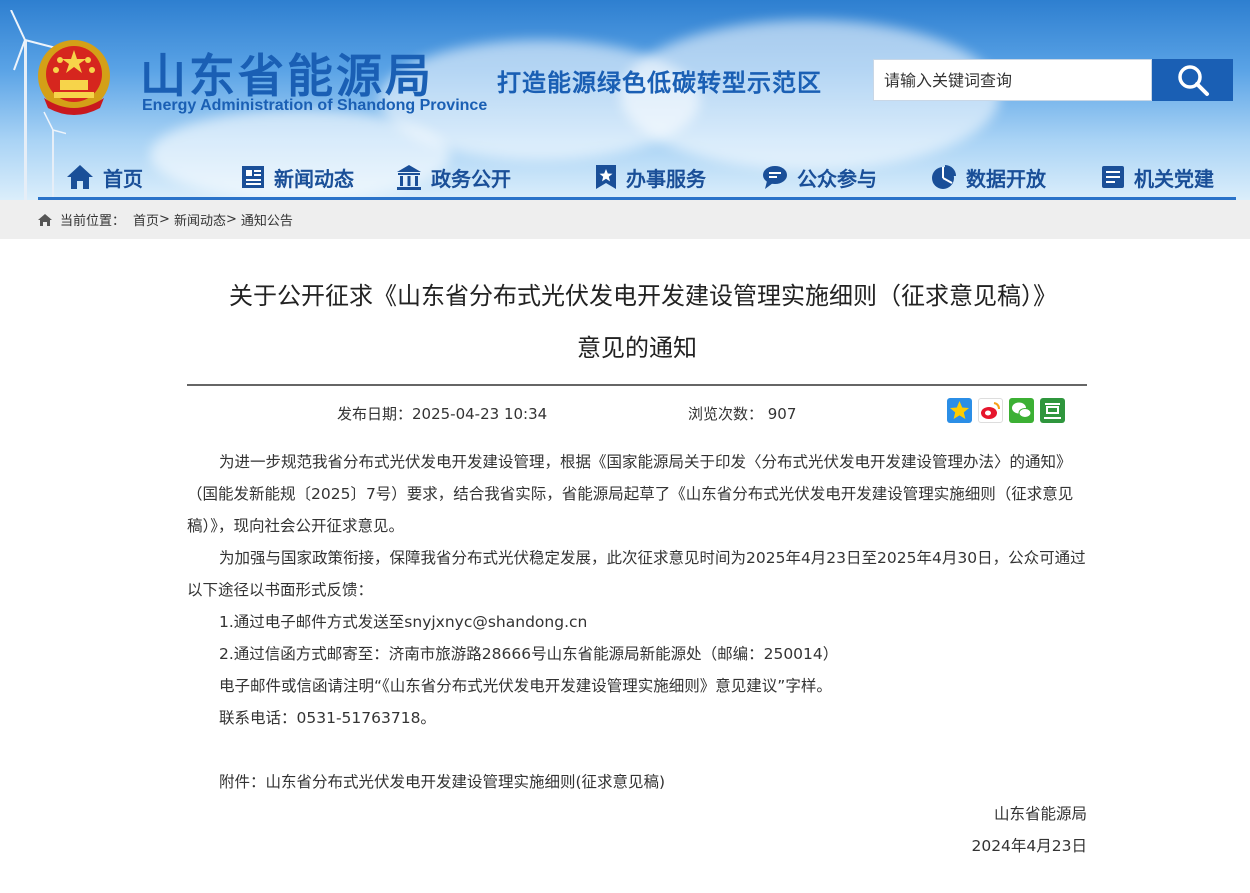  What do you see at coordinates (990, 410) in the screenshot?
I see `weibo-icon` at bounding box center [990, 410].